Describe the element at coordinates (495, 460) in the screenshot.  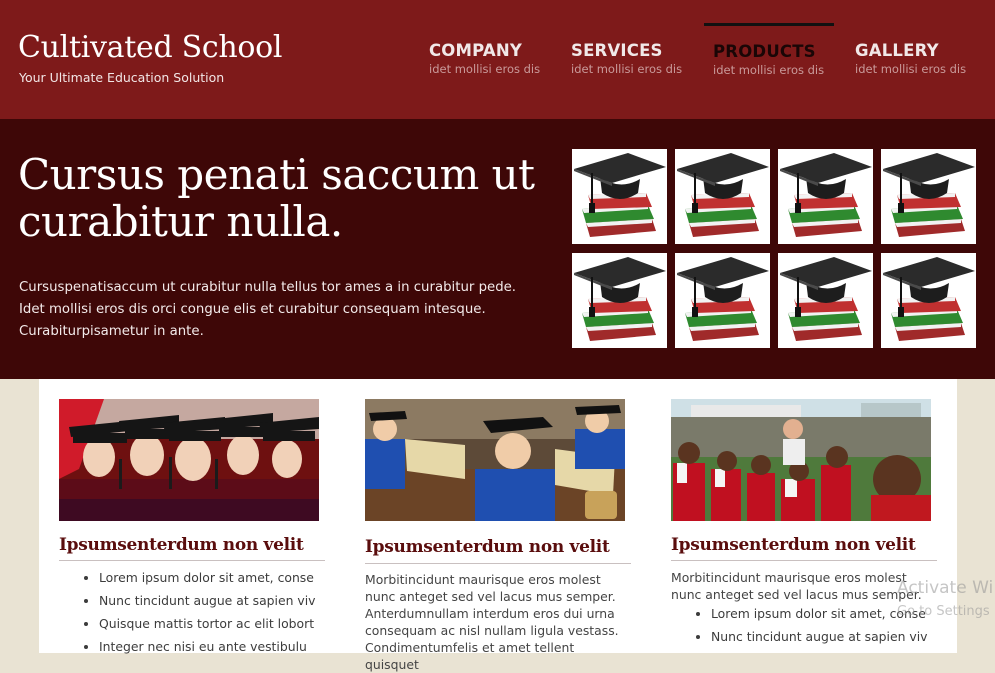
I see `students-classroom-photo` at that location.